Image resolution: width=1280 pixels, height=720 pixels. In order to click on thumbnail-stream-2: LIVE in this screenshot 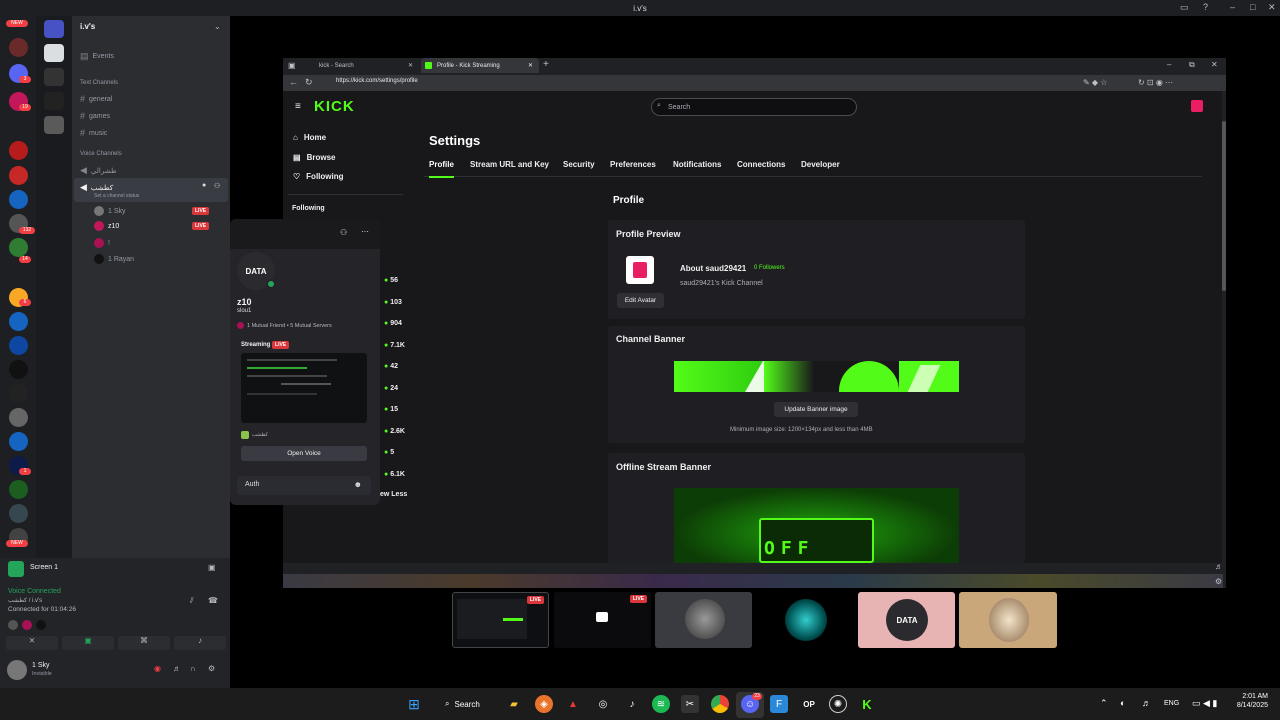, I will do `click(602, 620)`.